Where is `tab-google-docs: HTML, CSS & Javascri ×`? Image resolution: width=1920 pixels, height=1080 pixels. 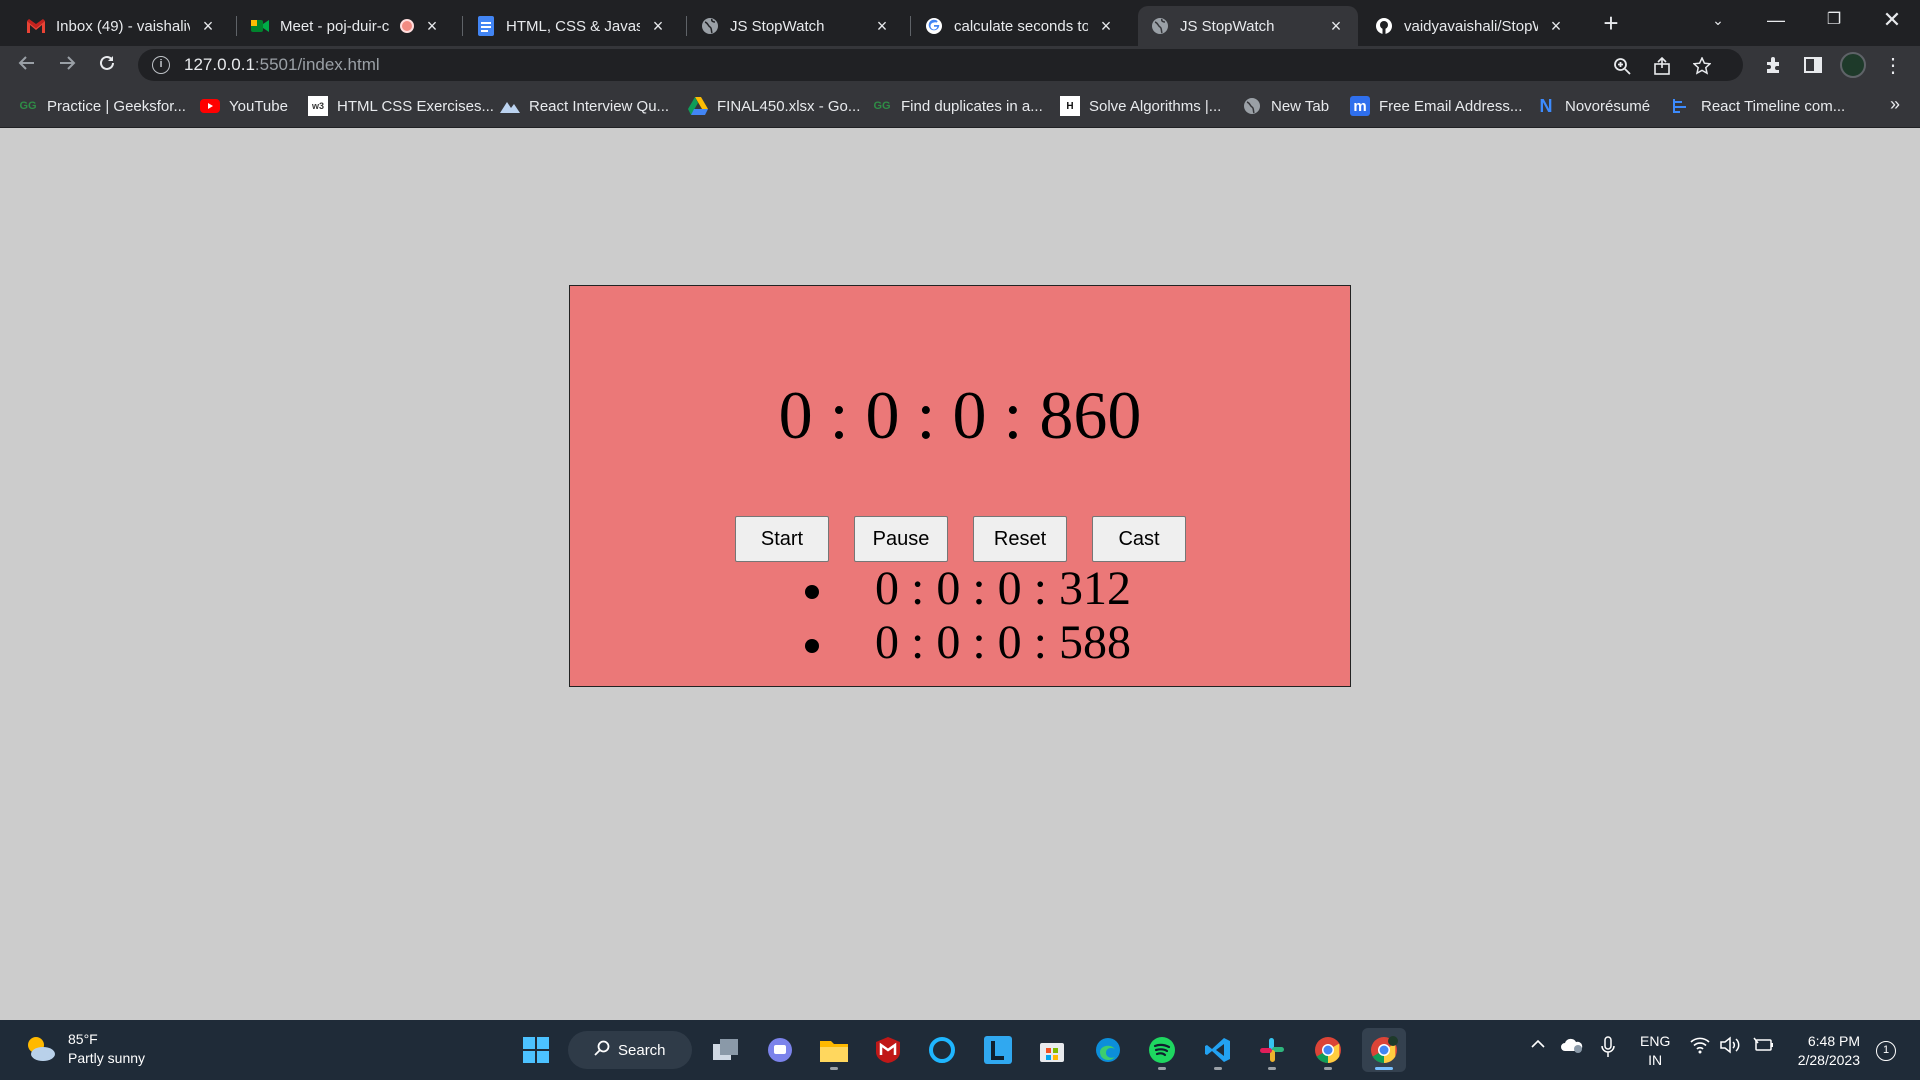
tab-google-docs: HTML, CSS & Javascri × is located at coordinates (572, 26).